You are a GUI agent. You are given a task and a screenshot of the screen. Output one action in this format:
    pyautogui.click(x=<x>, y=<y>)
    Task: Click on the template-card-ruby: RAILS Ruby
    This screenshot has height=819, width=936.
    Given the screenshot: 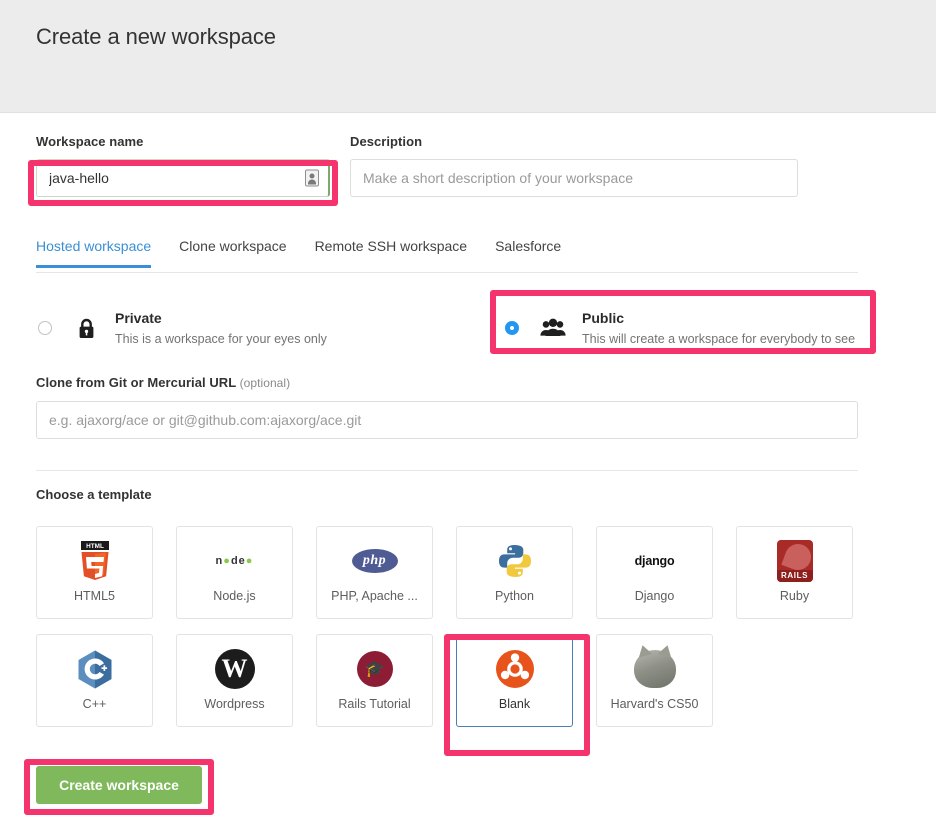 What is the action you would take?
    pyautogui.click(x=794, y=572)
    